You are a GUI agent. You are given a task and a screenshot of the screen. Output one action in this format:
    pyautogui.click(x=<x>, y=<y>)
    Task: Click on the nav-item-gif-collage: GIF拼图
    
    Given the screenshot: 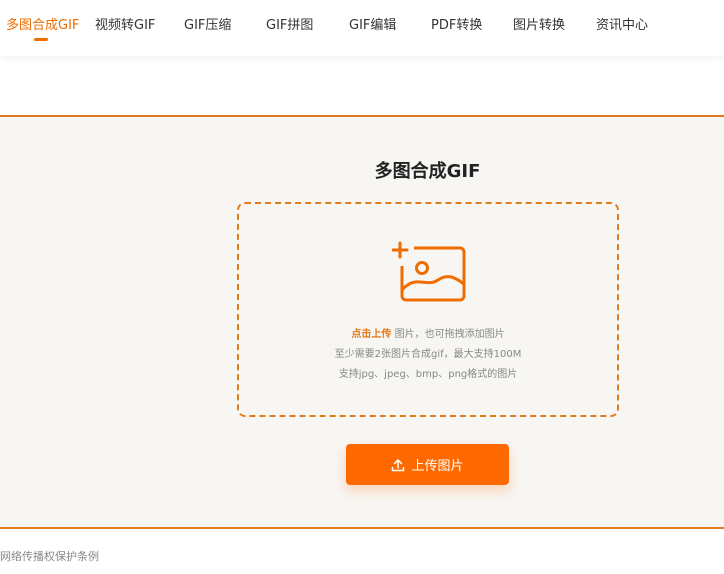 What is the action you would take?
    pyautogui.click(x=289, y=23)
    